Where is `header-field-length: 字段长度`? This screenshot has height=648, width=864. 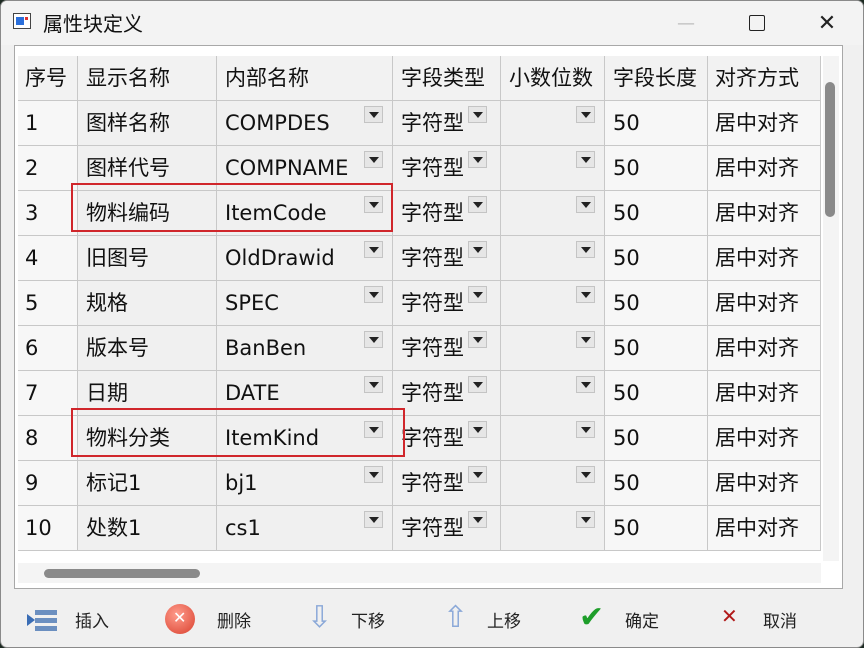
header-field-length: 字段长度 is located at coordinates (656, 78).